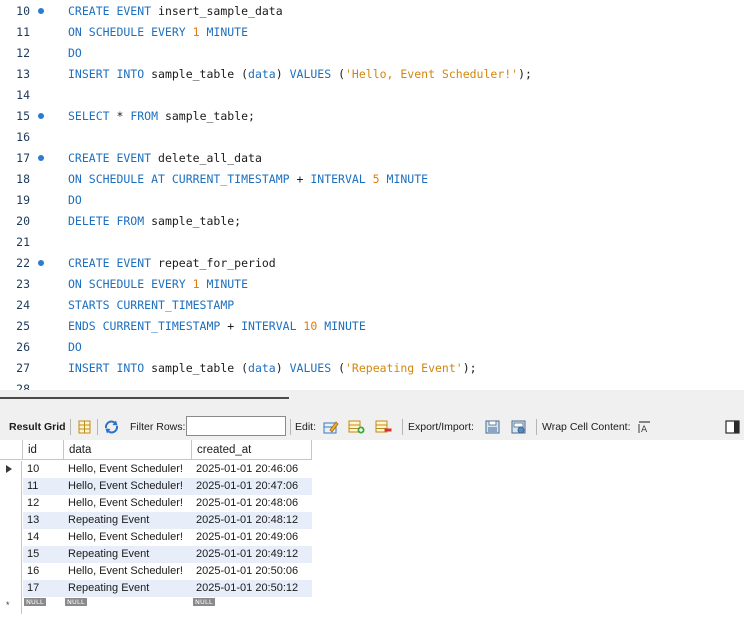 This screenshot has width=744, height=619. What do you see at coordinates (252, 537) in the screenshot?
I see `cell-created-at: 2025-01-01 20:49:06` at bounding box center [252, 537].